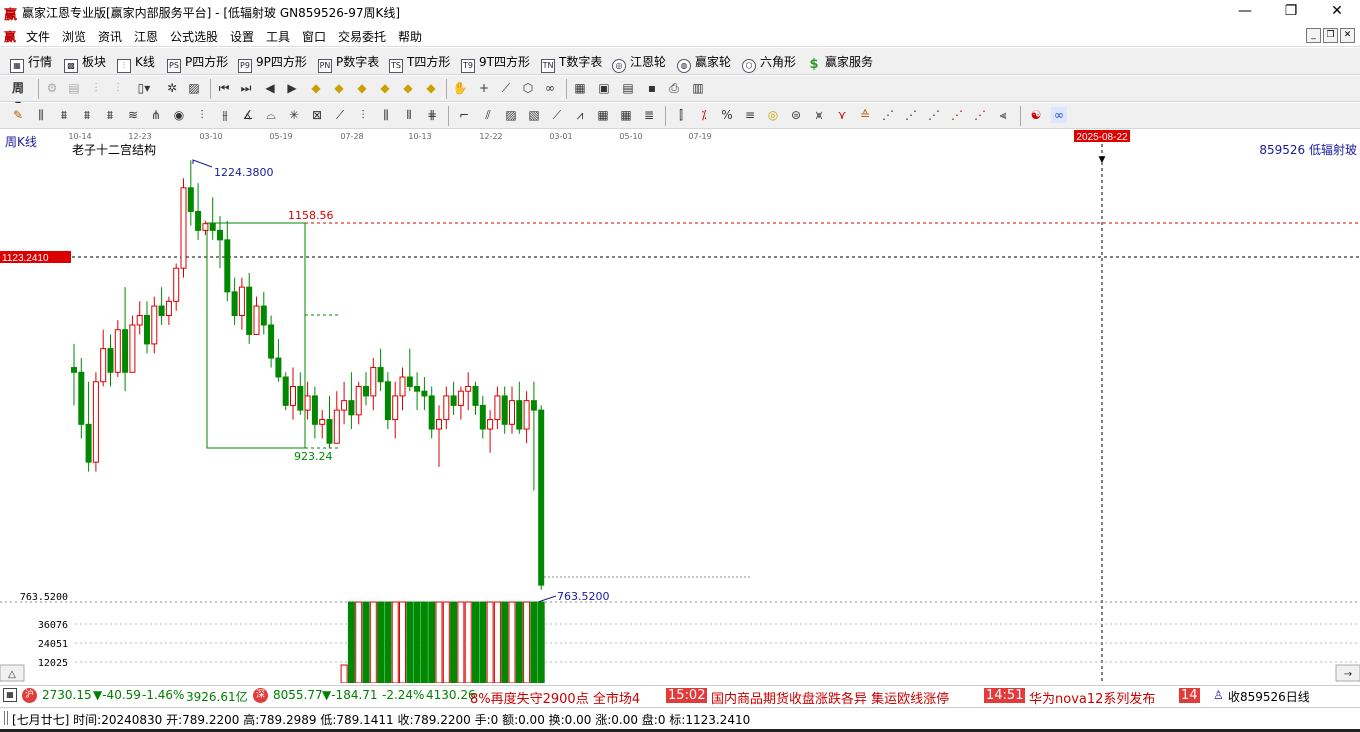 The height and width of the screenshot is (732, 1360). I want to click on ruler-icon: ⫿, so click(681, 115).